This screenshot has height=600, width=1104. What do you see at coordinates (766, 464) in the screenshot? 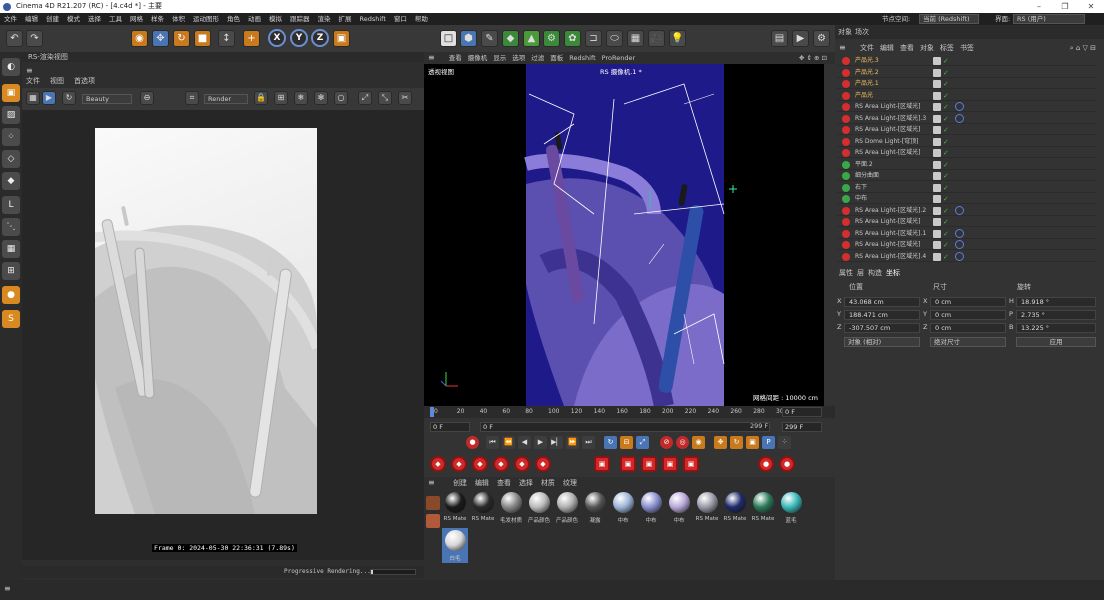
I see `rs-render-icon: ●` at bounding box center [766, 464].